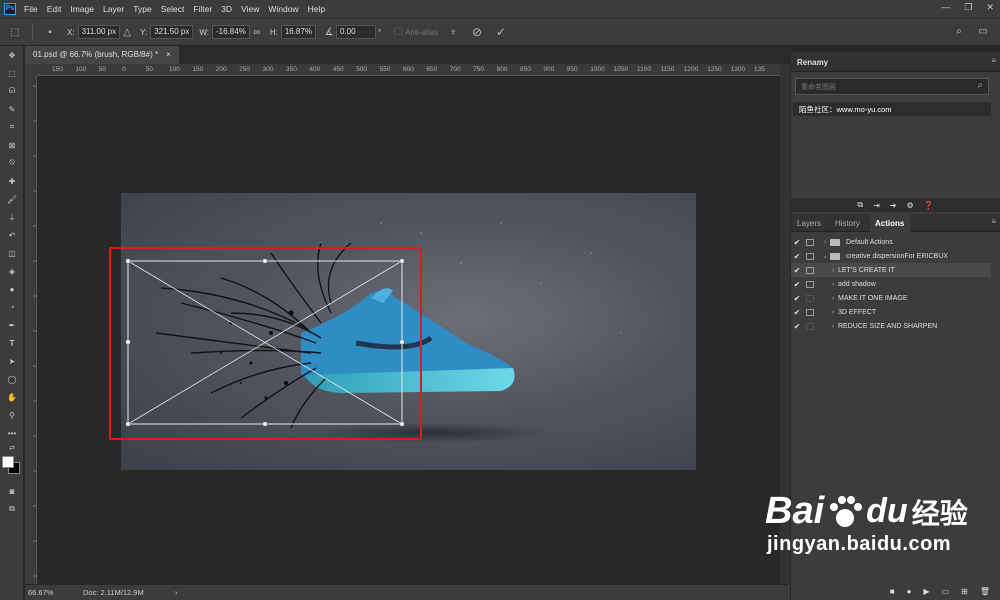 This screenshot has width=1000, height=600. I want to click on tab-actions-bg: Actions, so click(890, 223).